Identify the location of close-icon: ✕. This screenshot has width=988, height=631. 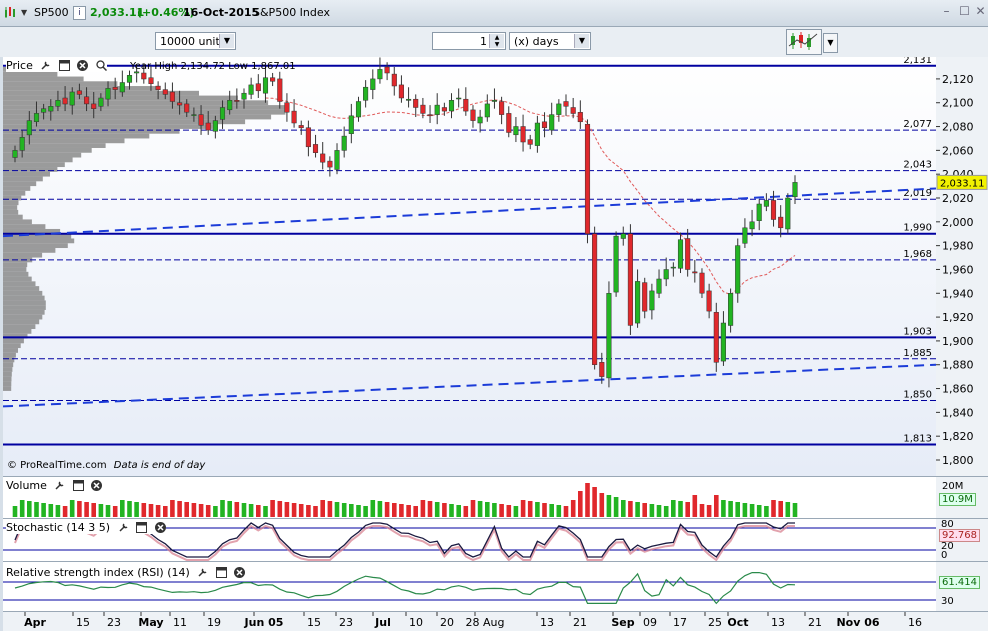
(980, 11).